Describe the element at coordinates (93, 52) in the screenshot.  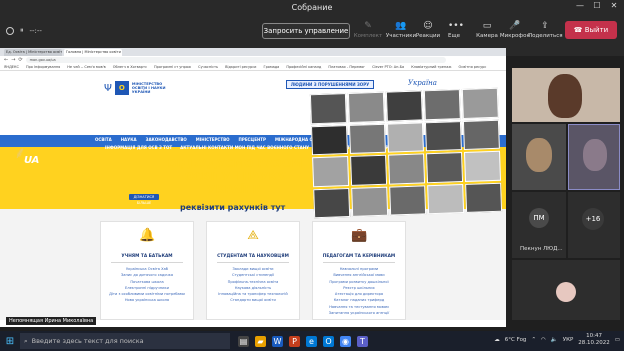
I see `browser-tab-active: Головна | Міністерство освіти` at that location.